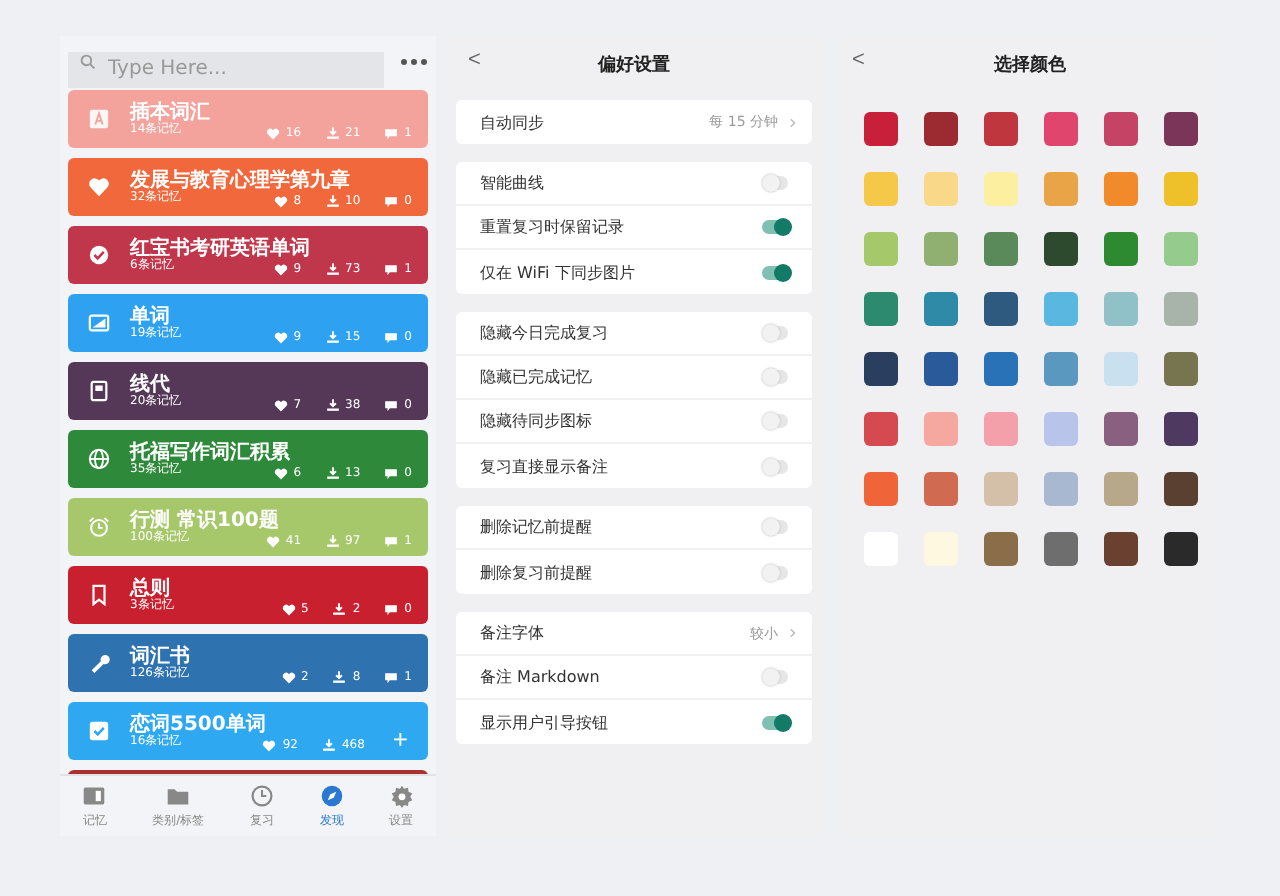 The width and height of the screenshot is (1280, 896). Describe the element at coordinates (240, 180) in the screenshot. I see `deck-title: 发展与教育心理学第九章` at that location.